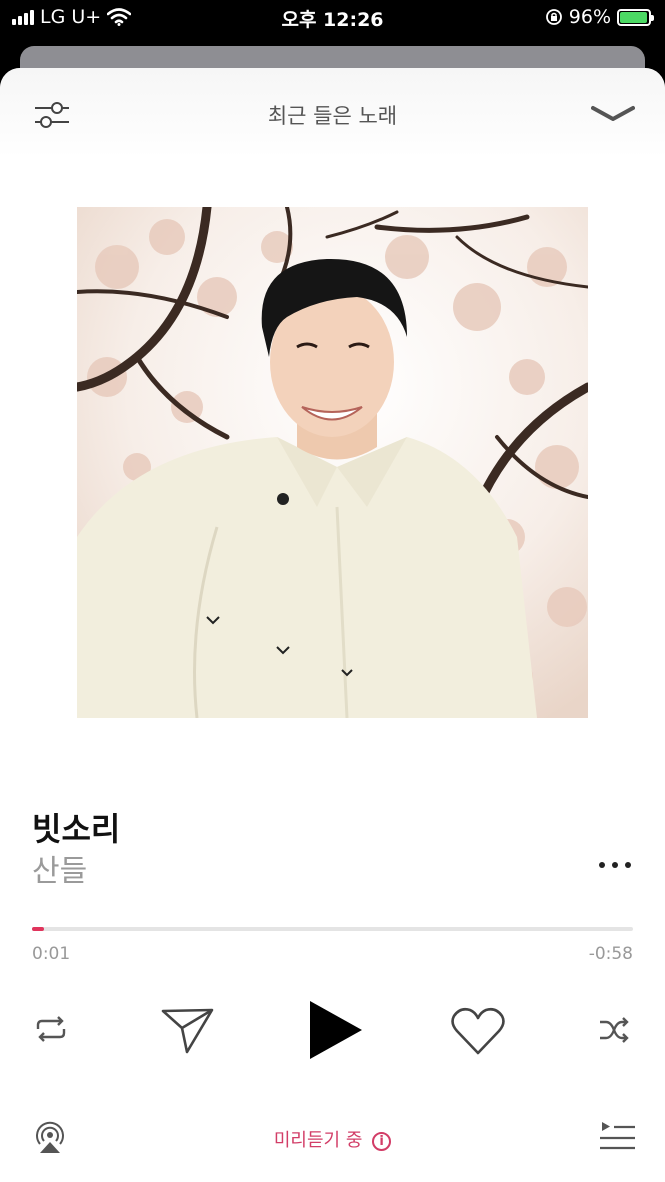 This screenshot has height=1182, width=665. What do you see at coordinates (318, 1140) in the screenshot?
I see `preview-label: 미리듣기 중` at bounding box center [318, 1140].